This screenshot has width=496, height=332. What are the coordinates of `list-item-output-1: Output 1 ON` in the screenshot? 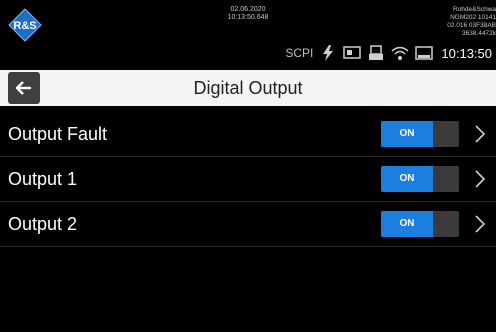 It's located at (248, 179).